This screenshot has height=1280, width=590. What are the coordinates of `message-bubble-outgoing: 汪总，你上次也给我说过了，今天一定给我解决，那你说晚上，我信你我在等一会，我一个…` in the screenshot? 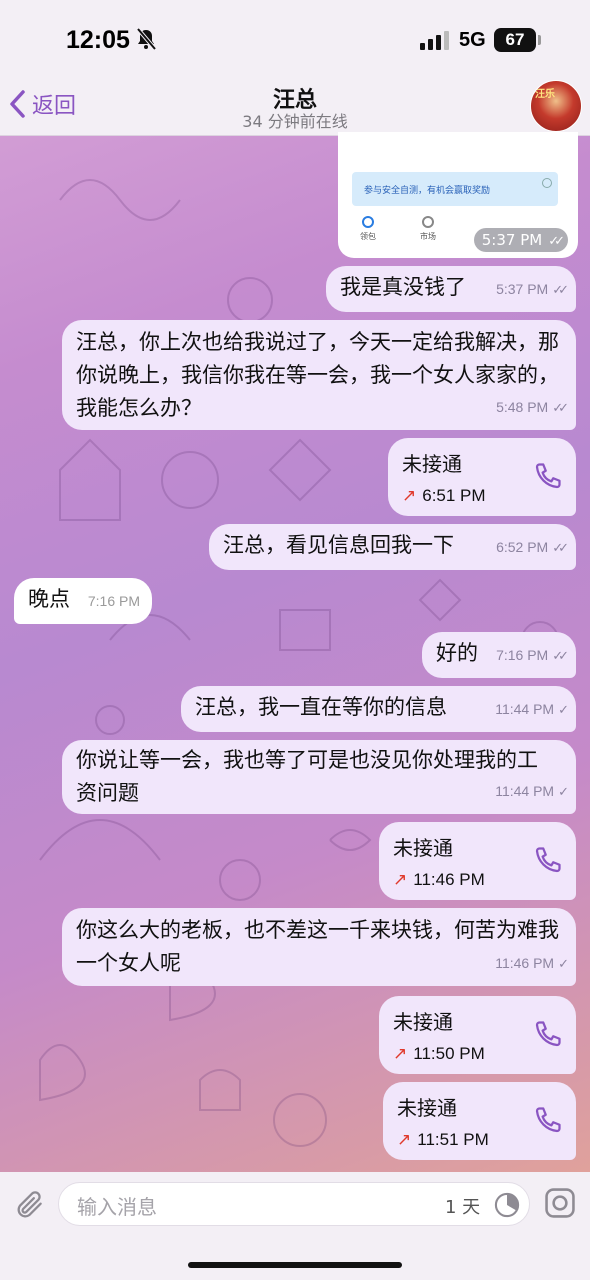 It's located at (319, 375).